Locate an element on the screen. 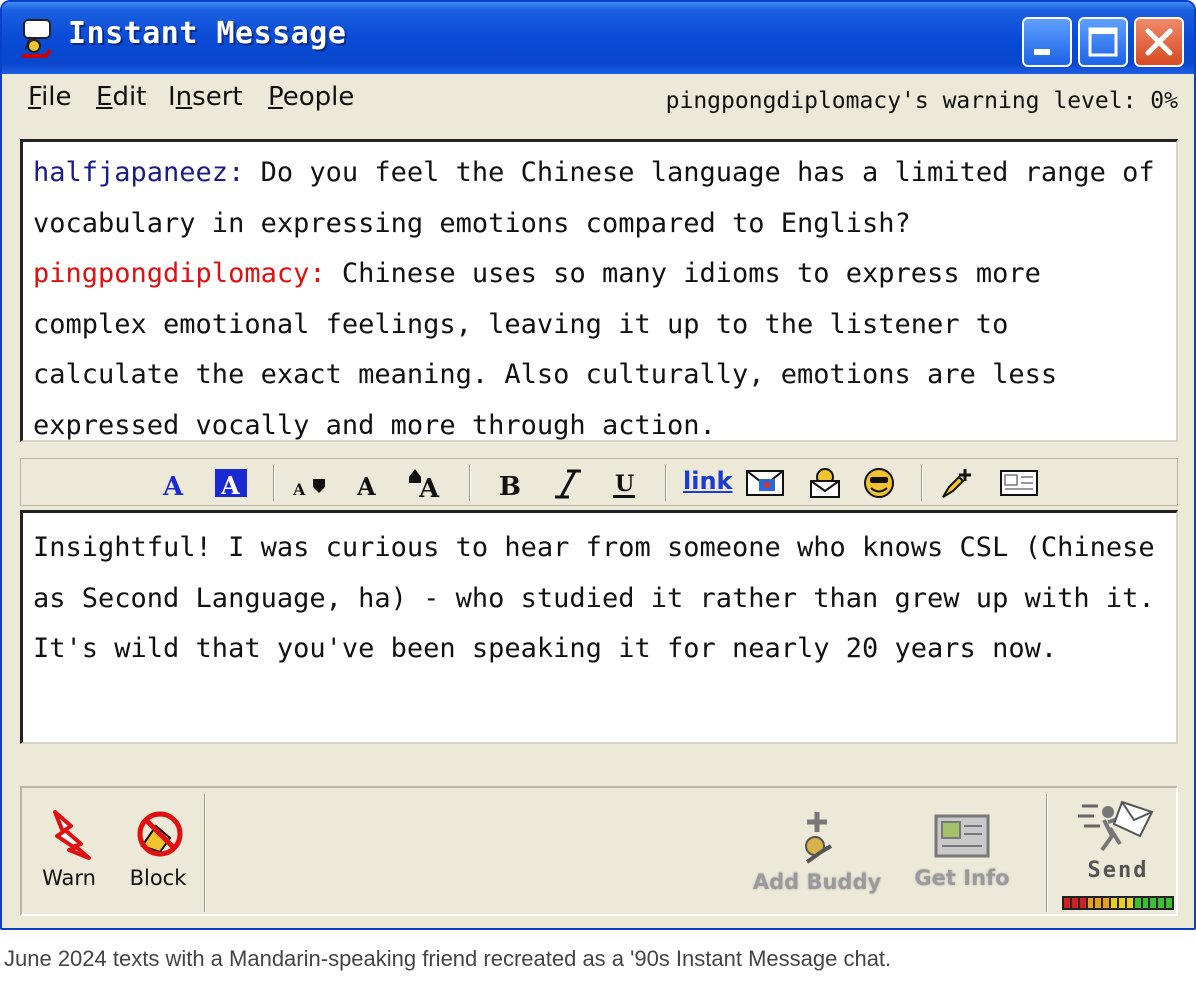 The width and height of the screenshot is (1196, 984). warning-meter is located at coordinates (1118, 903).